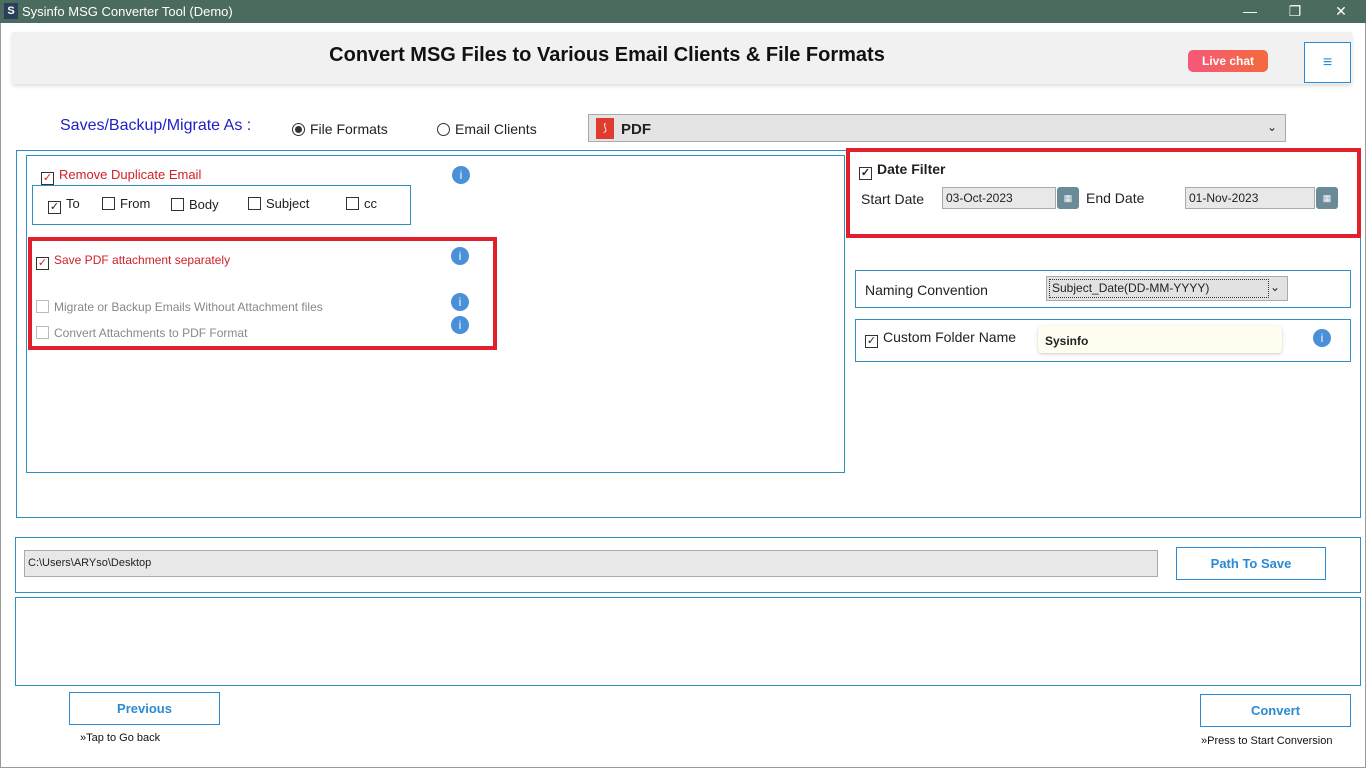  Describe the element at coordinates (1250, 11) in the screenshot. I see `minimize-button: —` at that location.